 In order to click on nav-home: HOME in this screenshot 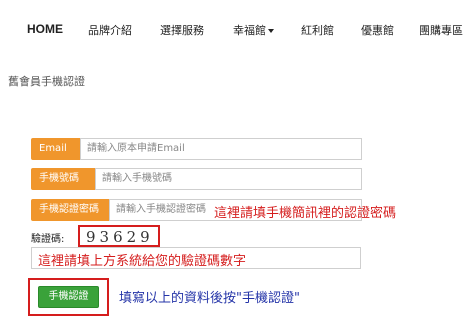, I will do `click(45, 29)`.